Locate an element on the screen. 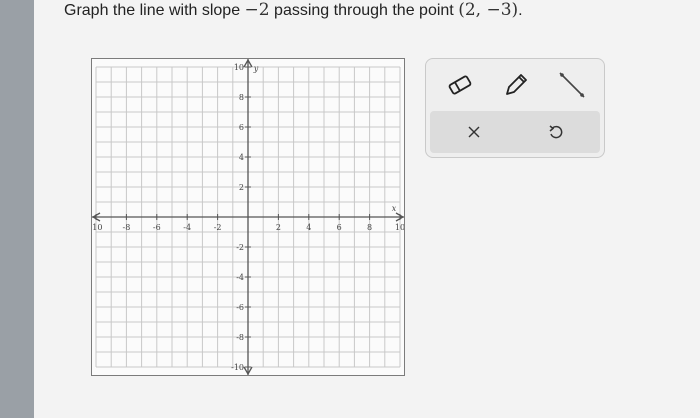 Image resolution: width=700 pixels, height=418 pixels. y-tick-label: 4 is located at coordinates (241, 157).